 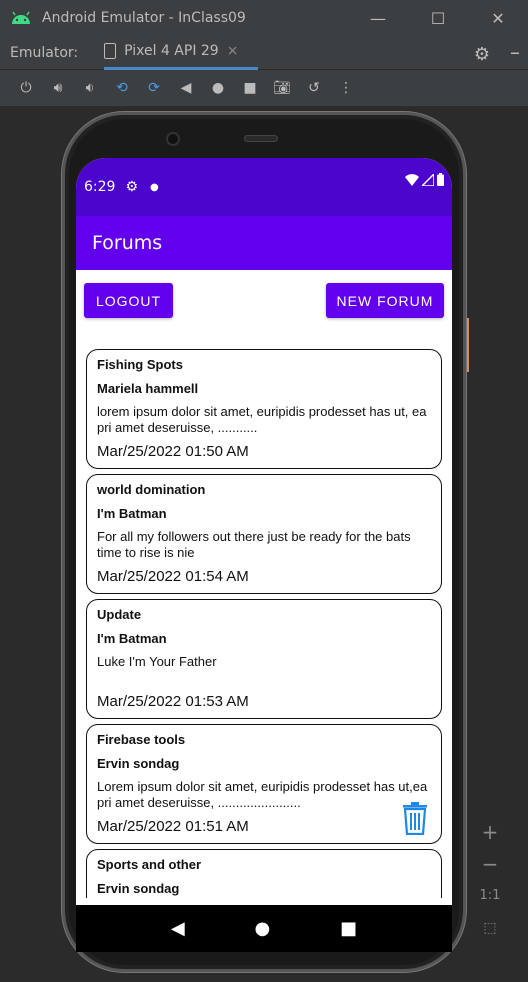 I want to click on minimize-button: —, so click(x=378, y=18).